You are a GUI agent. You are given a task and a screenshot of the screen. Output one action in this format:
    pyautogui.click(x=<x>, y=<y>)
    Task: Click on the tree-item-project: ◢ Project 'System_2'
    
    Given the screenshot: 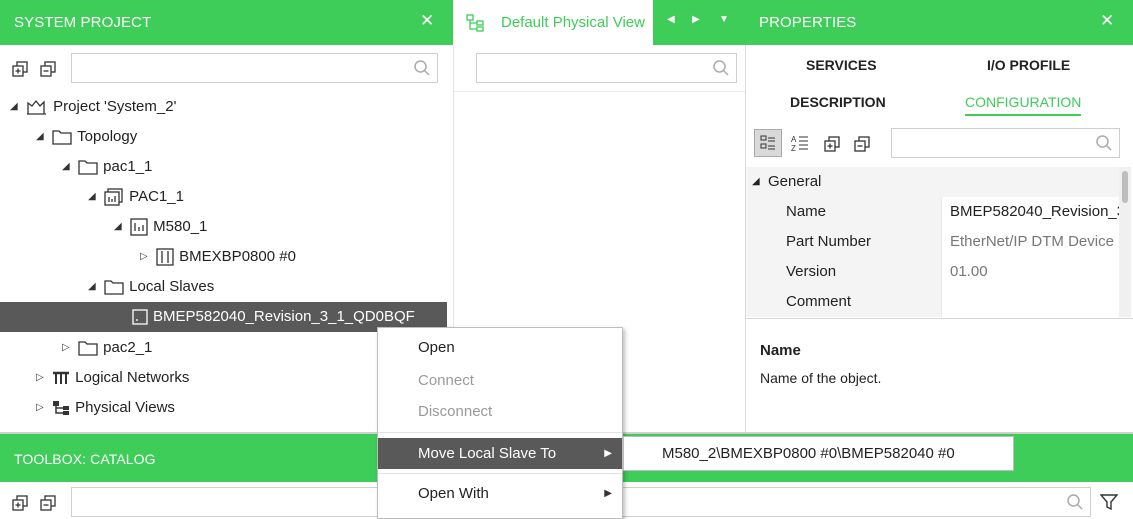 What is the action you would take?
    pyautogui.click(x=93, y=107)
    